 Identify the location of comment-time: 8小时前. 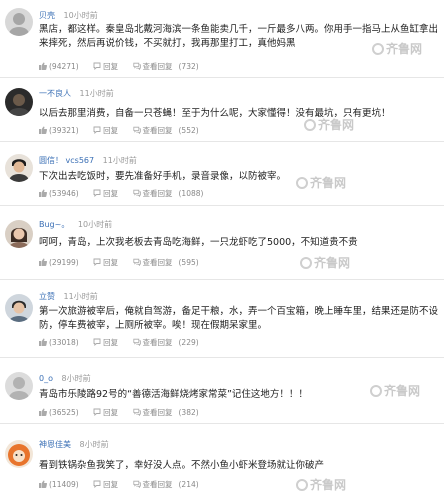
(76, 378).